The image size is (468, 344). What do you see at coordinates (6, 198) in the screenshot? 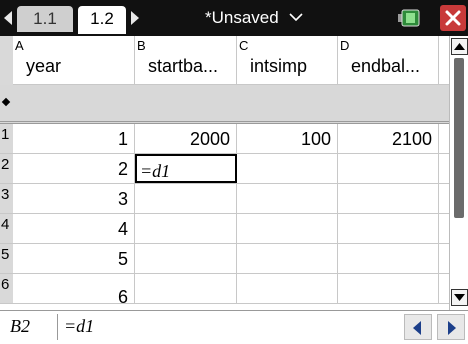
I see `row-header: 3` at bounding box center [6, 198].